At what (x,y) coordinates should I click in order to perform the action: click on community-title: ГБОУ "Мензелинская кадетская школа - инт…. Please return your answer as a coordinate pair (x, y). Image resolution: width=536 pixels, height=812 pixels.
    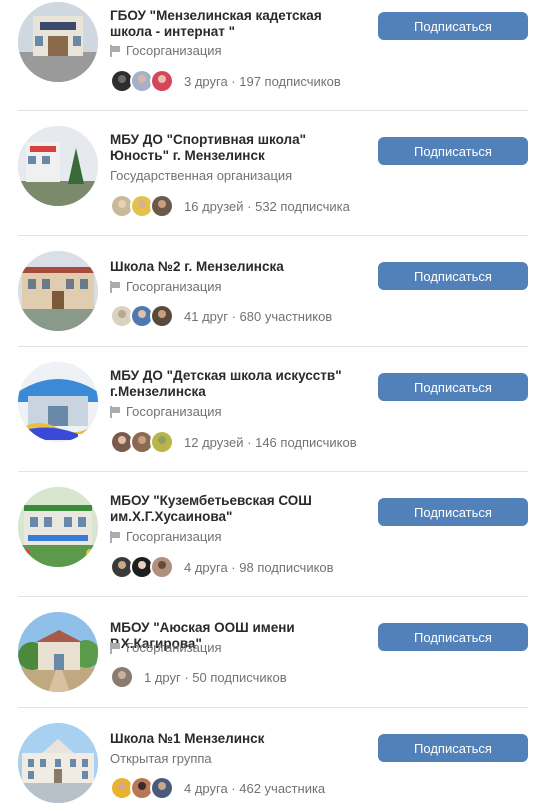
    Looking at the image, I should click on (236, 24).